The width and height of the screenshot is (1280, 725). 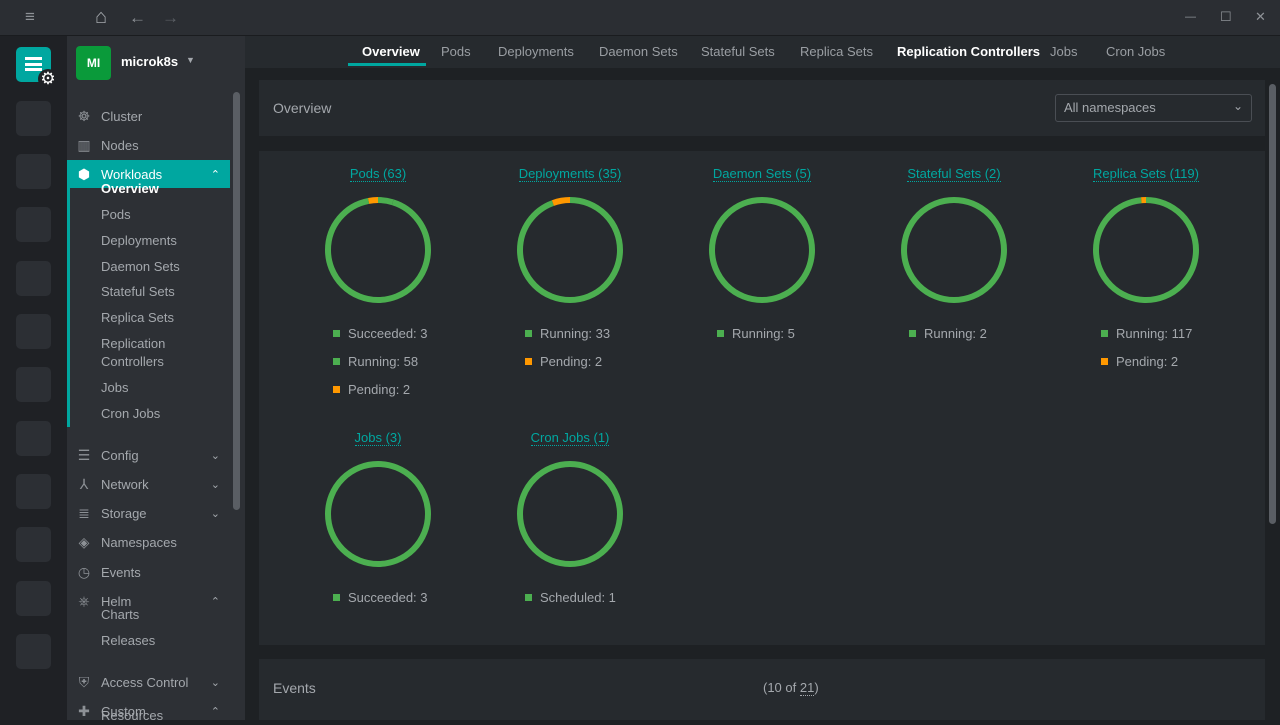 I want to click on menu-icon: ≡, so click(x=30, y=17).